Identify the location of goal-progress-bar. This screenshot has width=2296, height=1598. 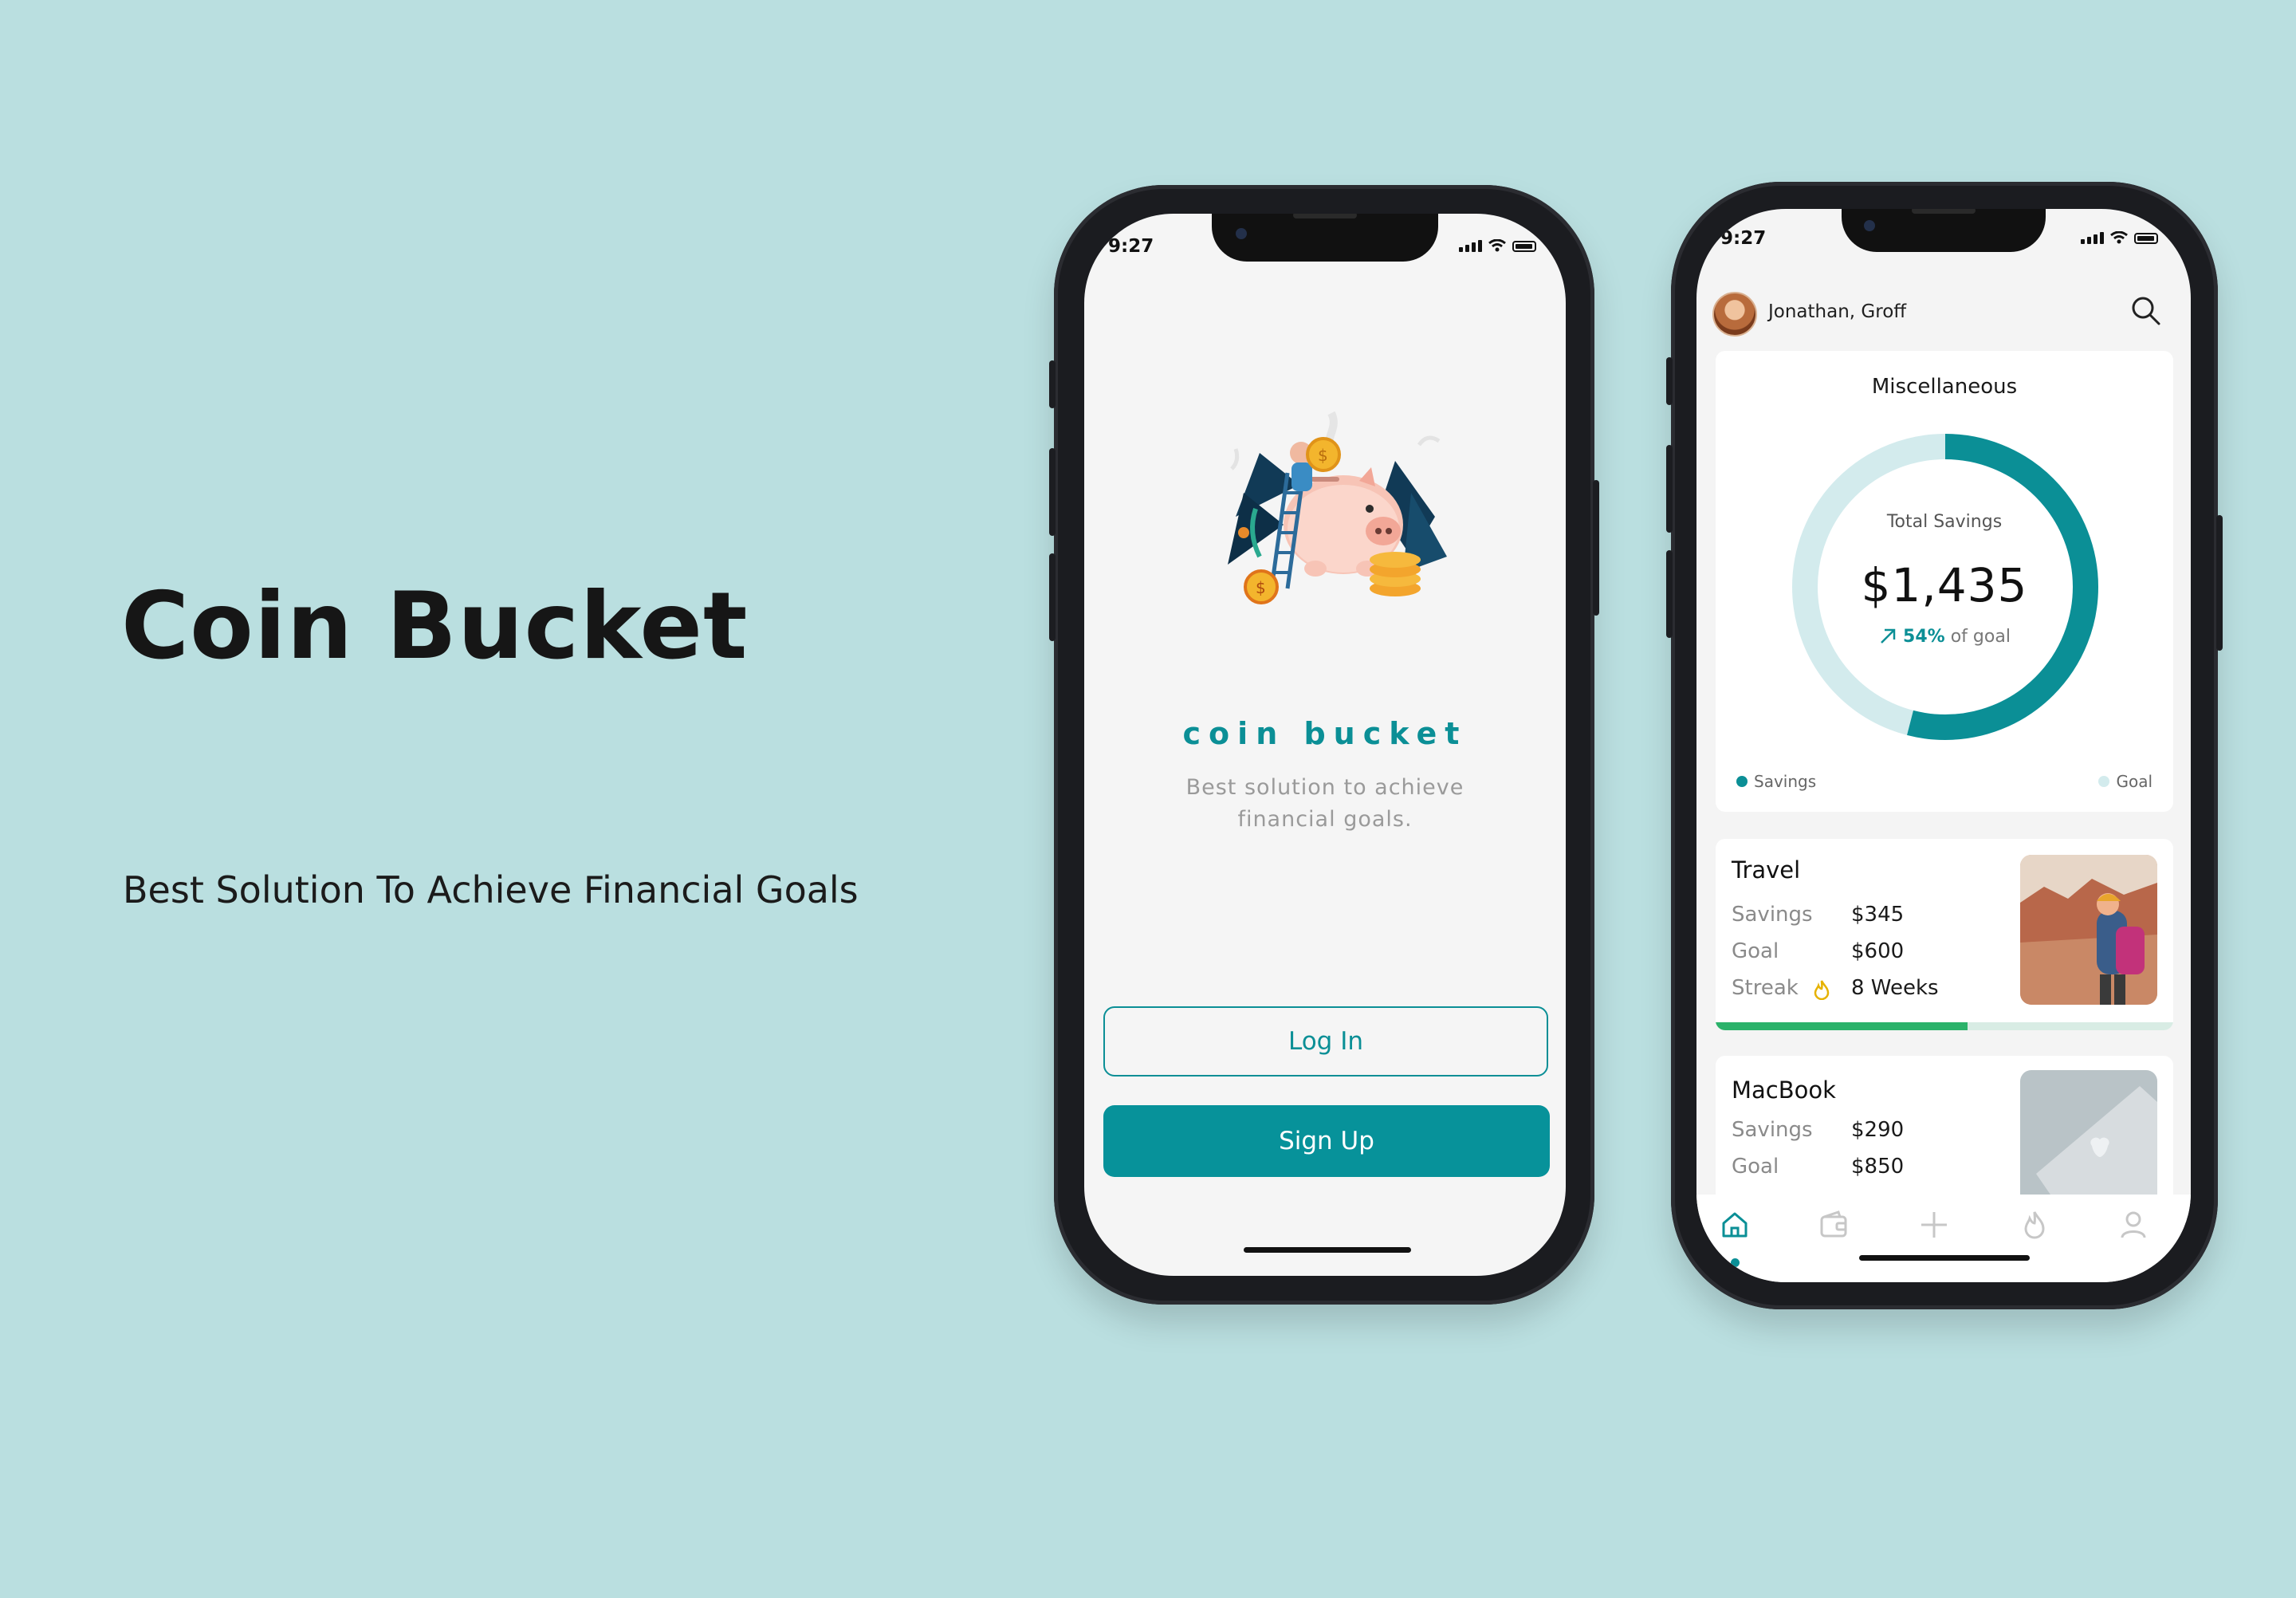
(1944, 1026).